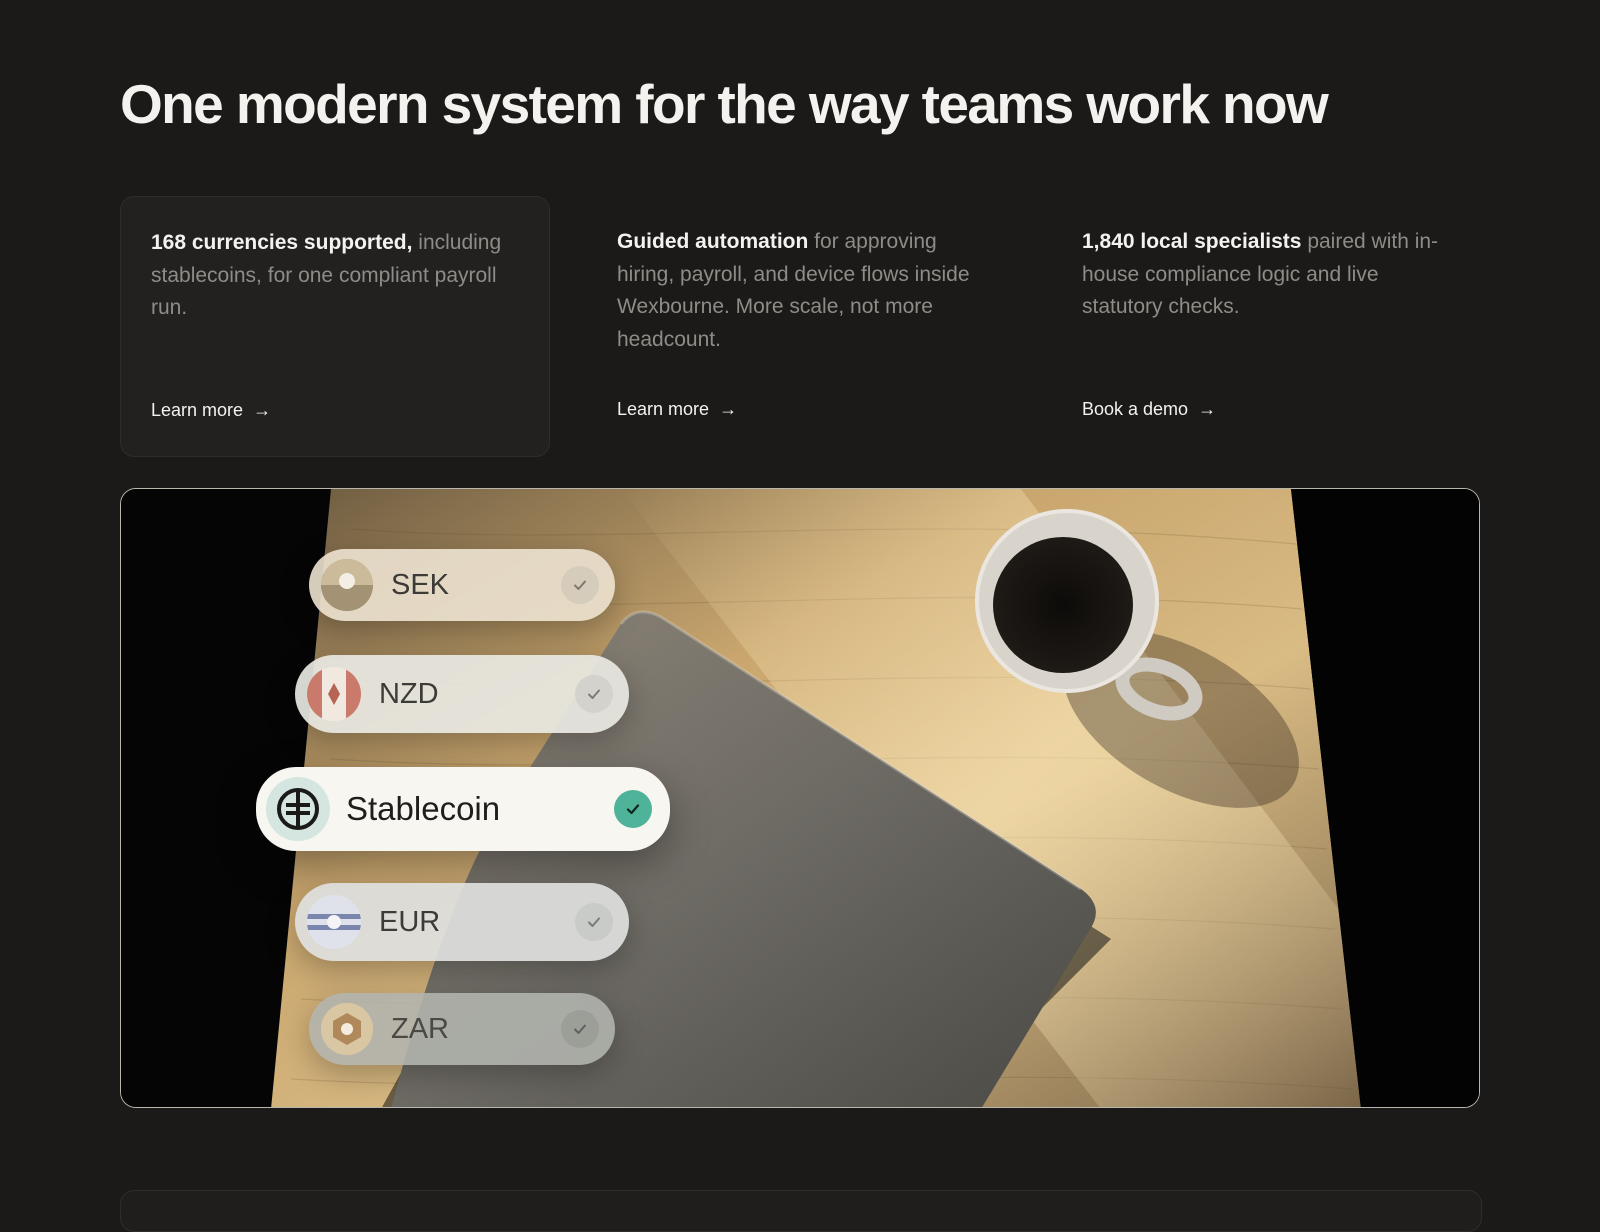 This screenshot has width=1600, height=1232. Describe the element at coordinates (282, 242) in the screenshot. I see `feature-highlight: 168 currencies supported,` at that location.